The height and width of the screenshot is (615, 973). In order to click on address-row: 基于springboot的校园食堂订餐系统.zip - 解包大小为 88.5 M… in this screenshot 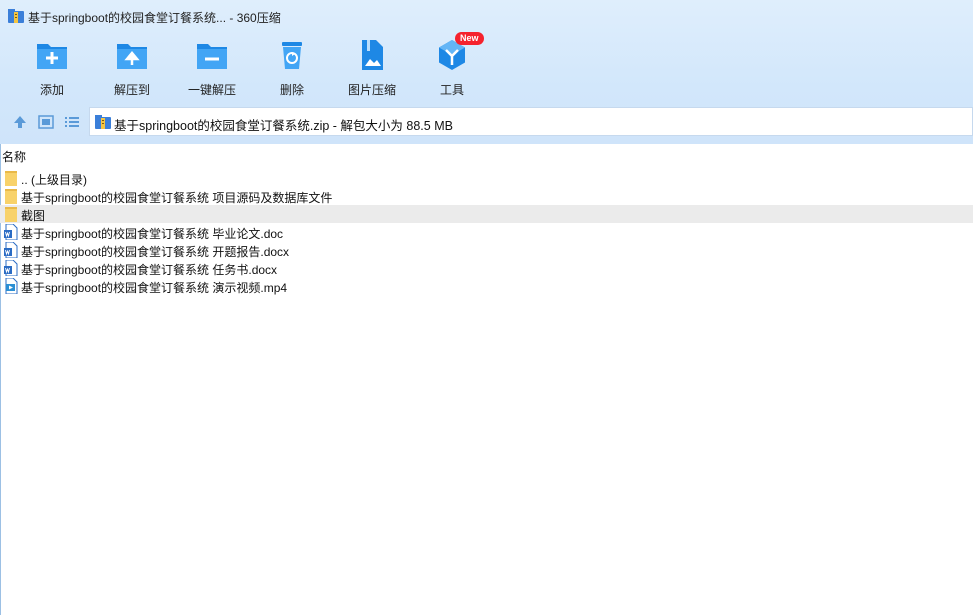, I will do `click(486, 122)`.